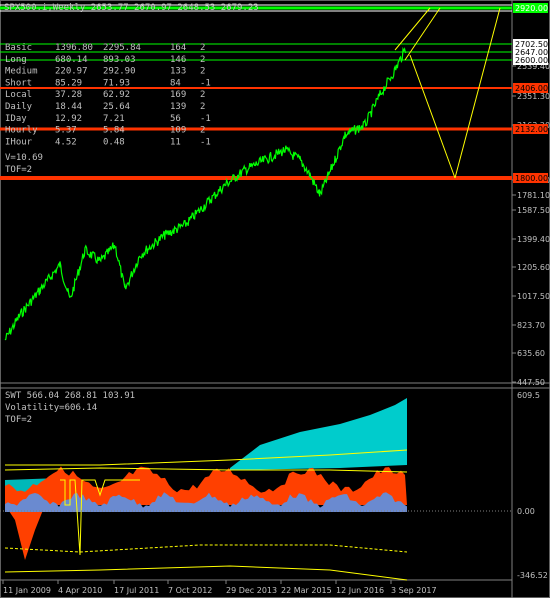 The image size is (550, 598). Describe the element at coordinates (19, 107) in the screenshot. I see `info-name-daily: Daily` at that location.